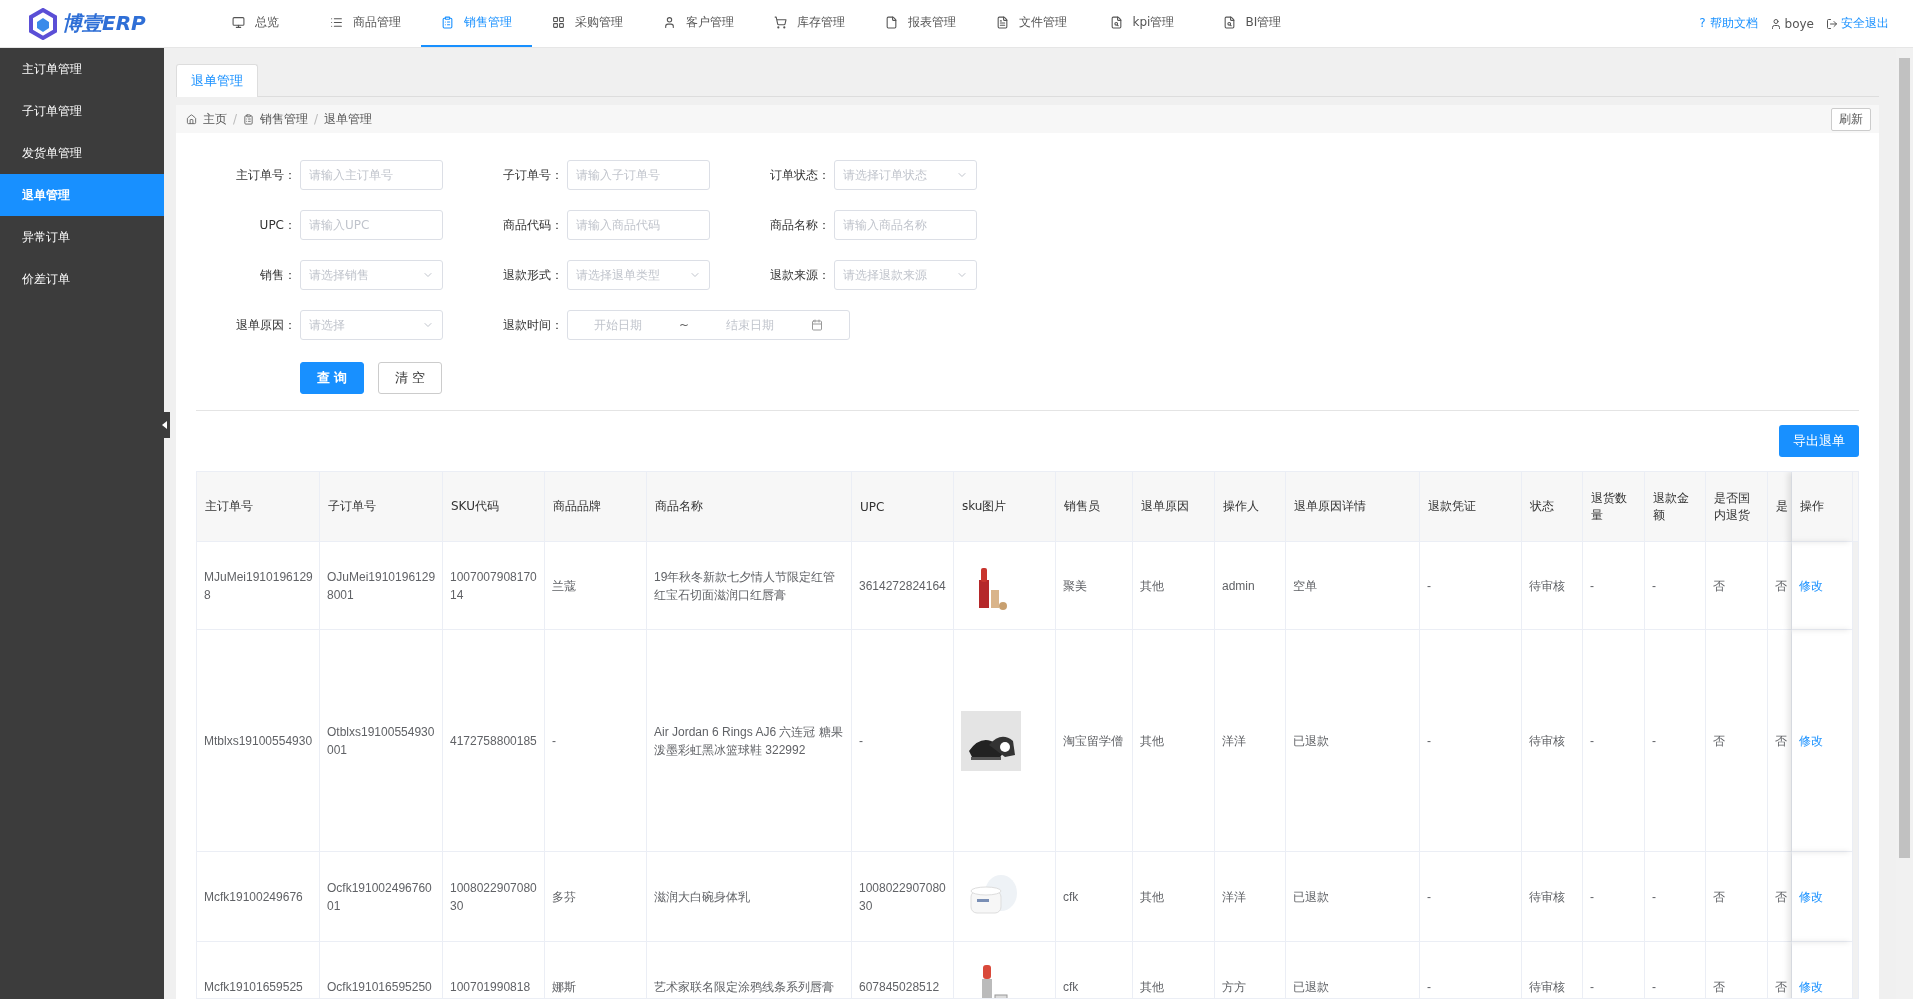 This screenshot has width=1913, height=999. I want to click on column-header: sku图片, so click(1005, 507).